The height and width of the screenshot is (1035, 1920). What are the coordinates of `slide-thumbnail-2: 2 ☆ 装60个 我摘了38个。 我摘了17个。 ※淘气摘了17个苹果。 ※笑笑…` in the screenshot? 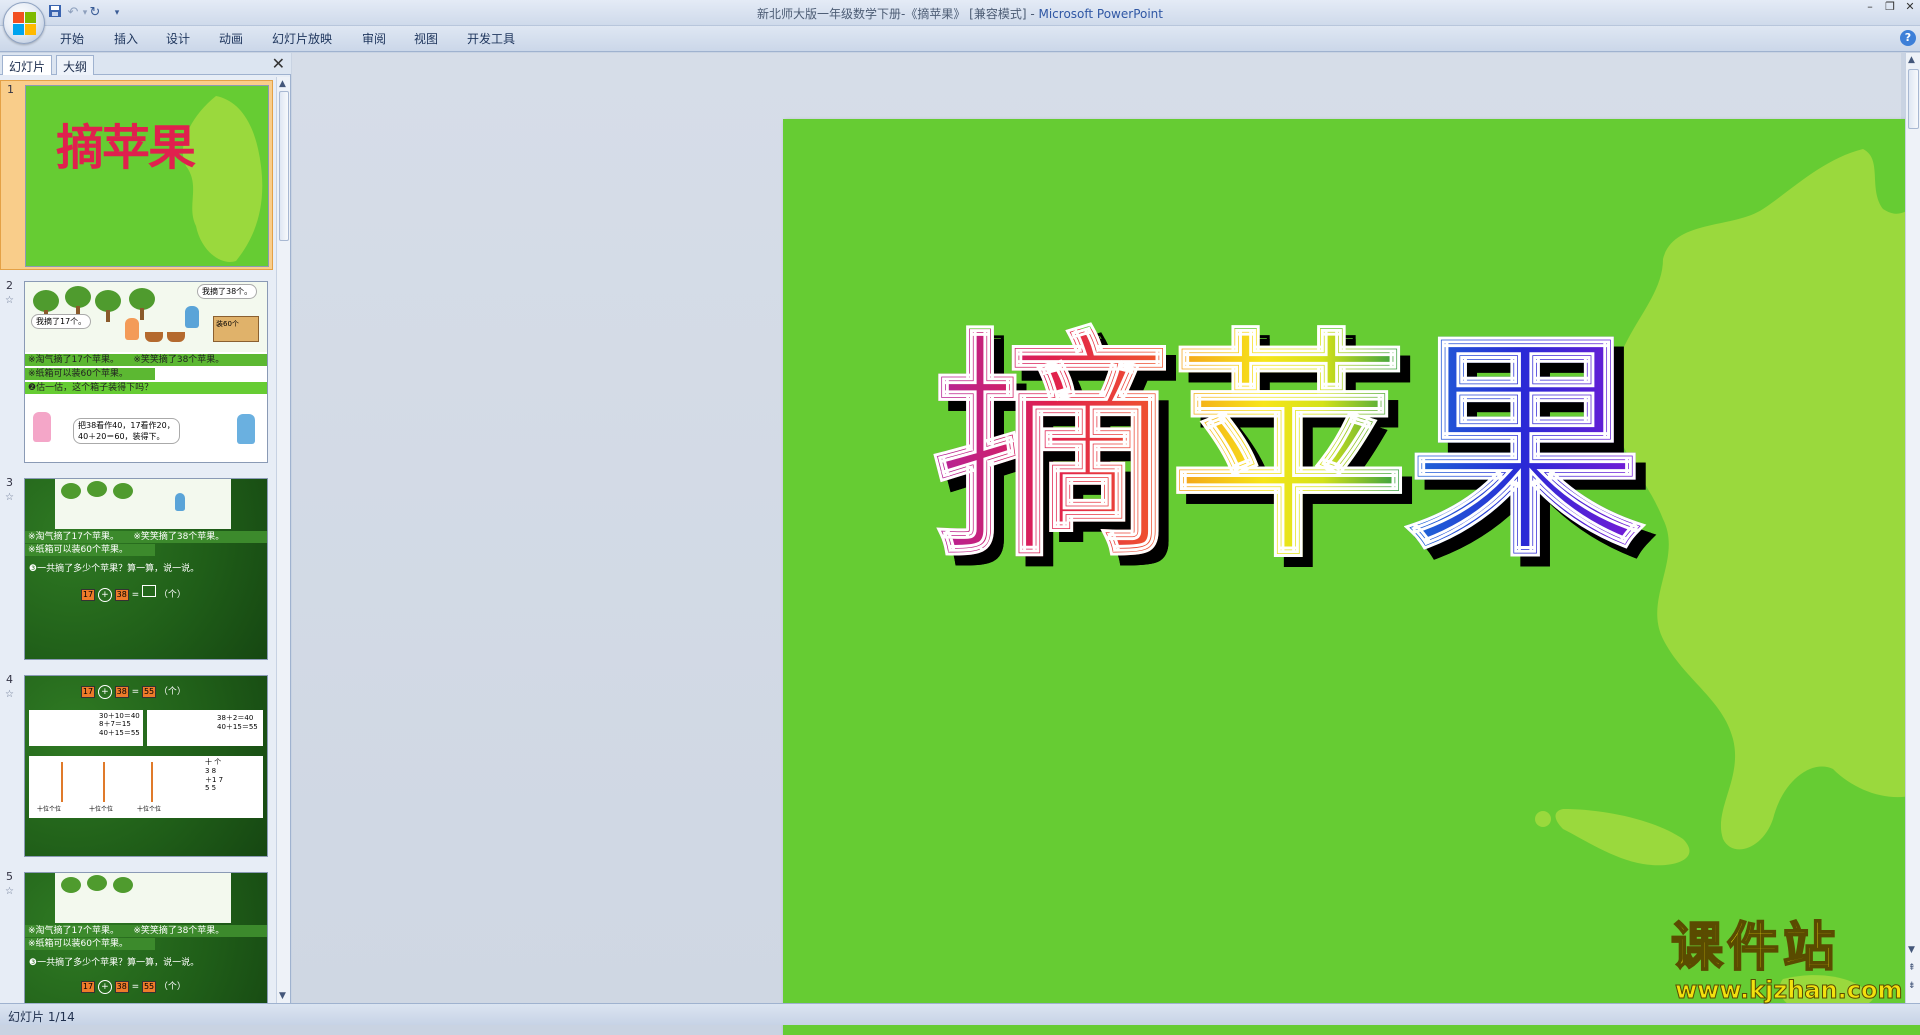 It's located at (136, 372).